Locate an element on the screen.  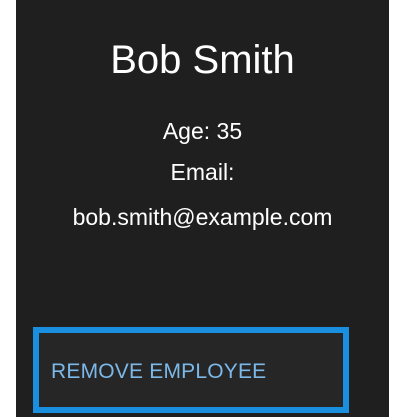
page-background-right is located at coordinates (395, 208).